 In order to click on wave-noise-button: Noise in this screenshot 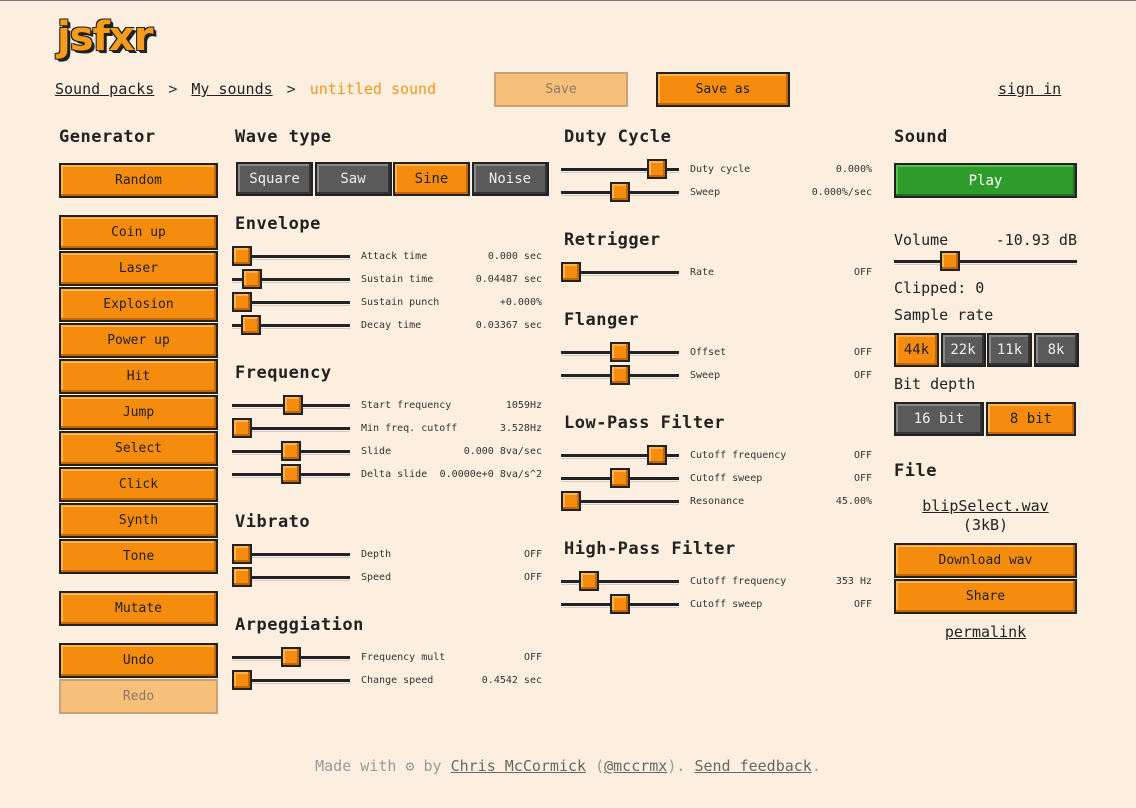, I will do `click(510, 179)`.